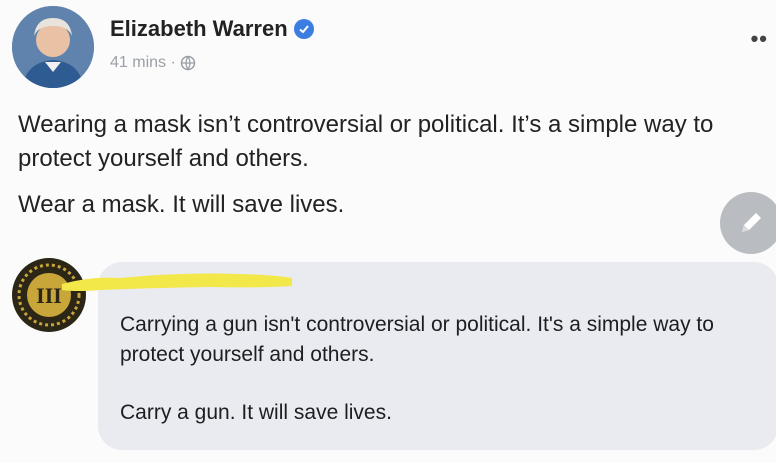 The width and height of the screenshot is (776, 463). What do you see at coordinates (759, 39) in the screenshot?
I see `more-options-button: ••` at bounding box center [759, 39].